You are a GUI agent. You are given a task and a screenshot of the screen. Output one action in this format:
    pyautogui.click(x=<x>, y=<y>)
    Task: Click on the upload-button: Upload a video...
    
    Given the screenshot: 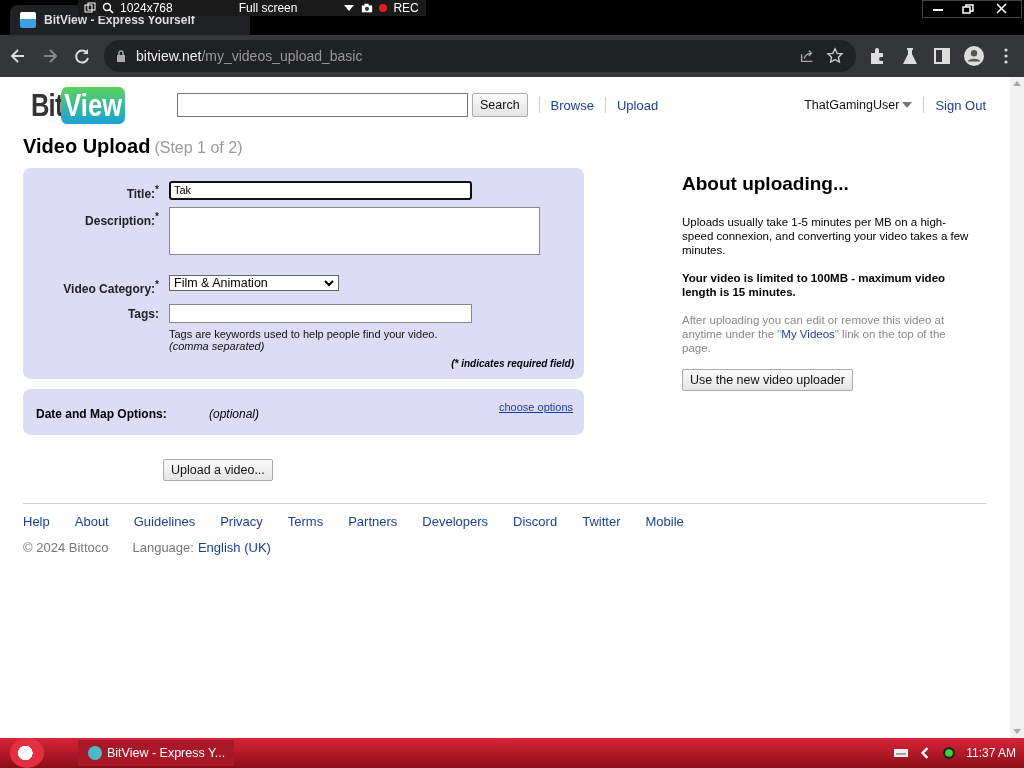 What is the action you would take?
    pyautogui.click(x=218, y=469)
    